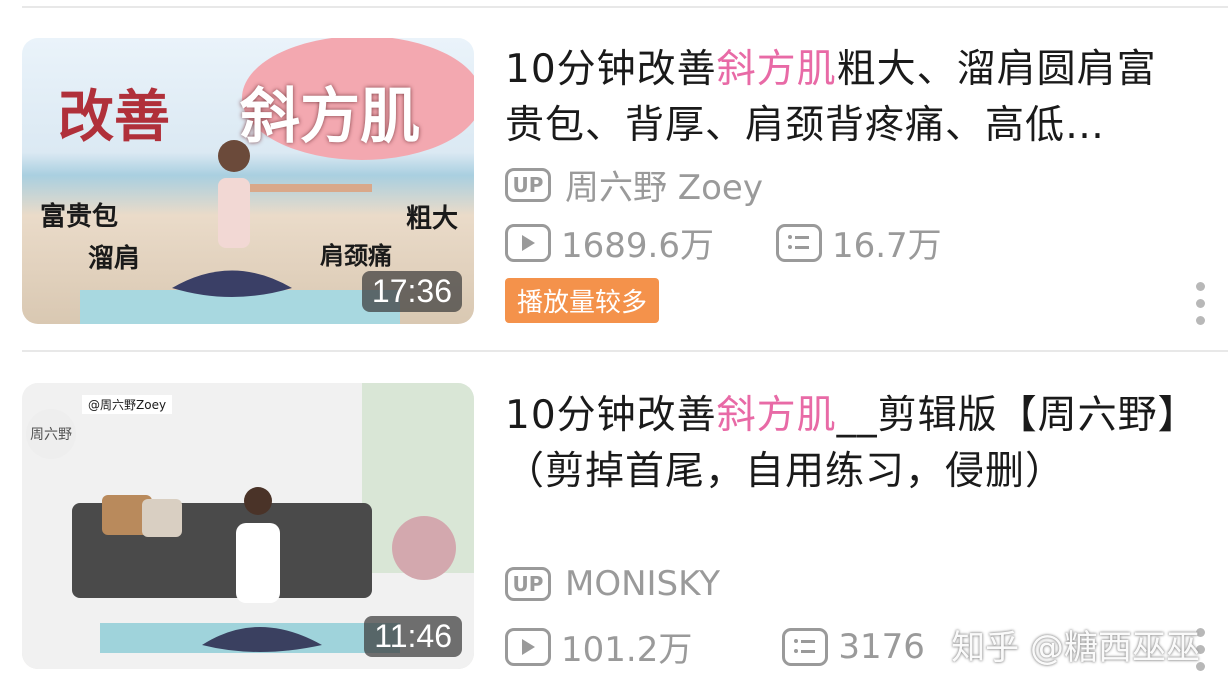 The image size is (1228, 697). Describe the element at coordinates (886, 246) in the screenshot. I see `comment-count: 16.7万` at that location.